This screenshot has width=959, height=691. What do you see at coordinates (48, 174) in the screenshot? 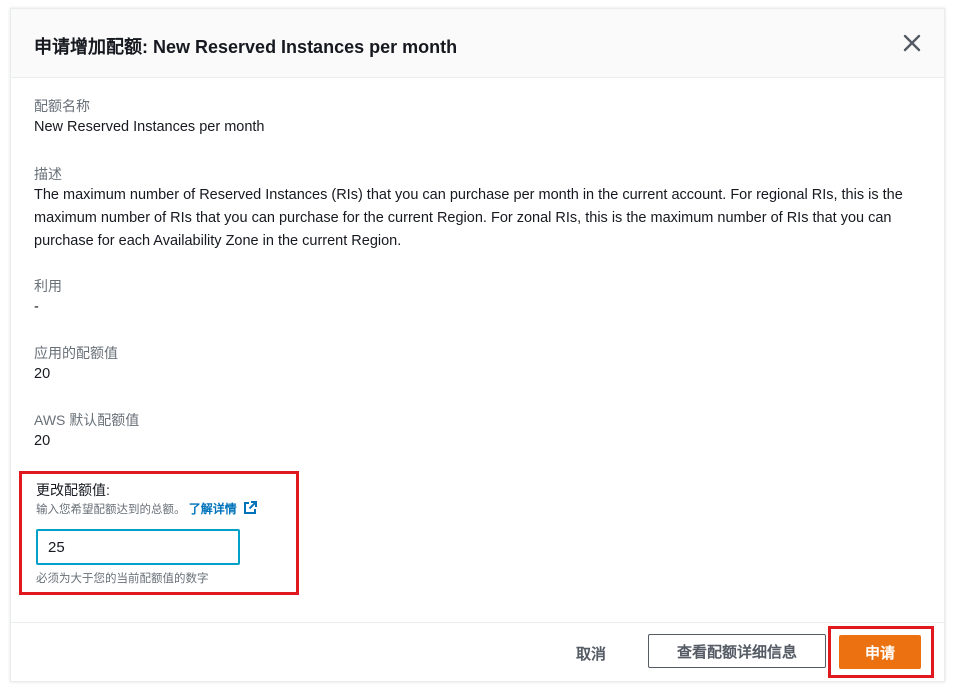
I see `description-label: 描述` at bounding box center [48, 174].